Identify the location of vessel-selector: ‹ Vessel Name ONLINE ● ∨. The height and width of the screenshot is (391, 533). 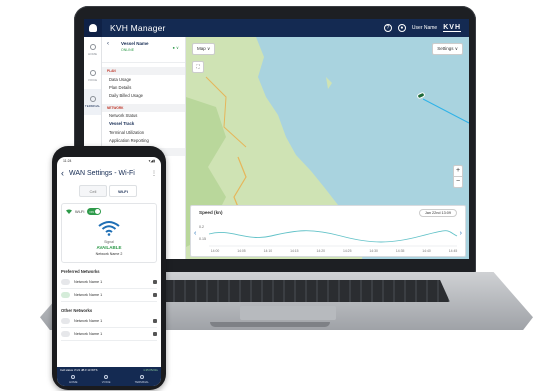
(143, 50).